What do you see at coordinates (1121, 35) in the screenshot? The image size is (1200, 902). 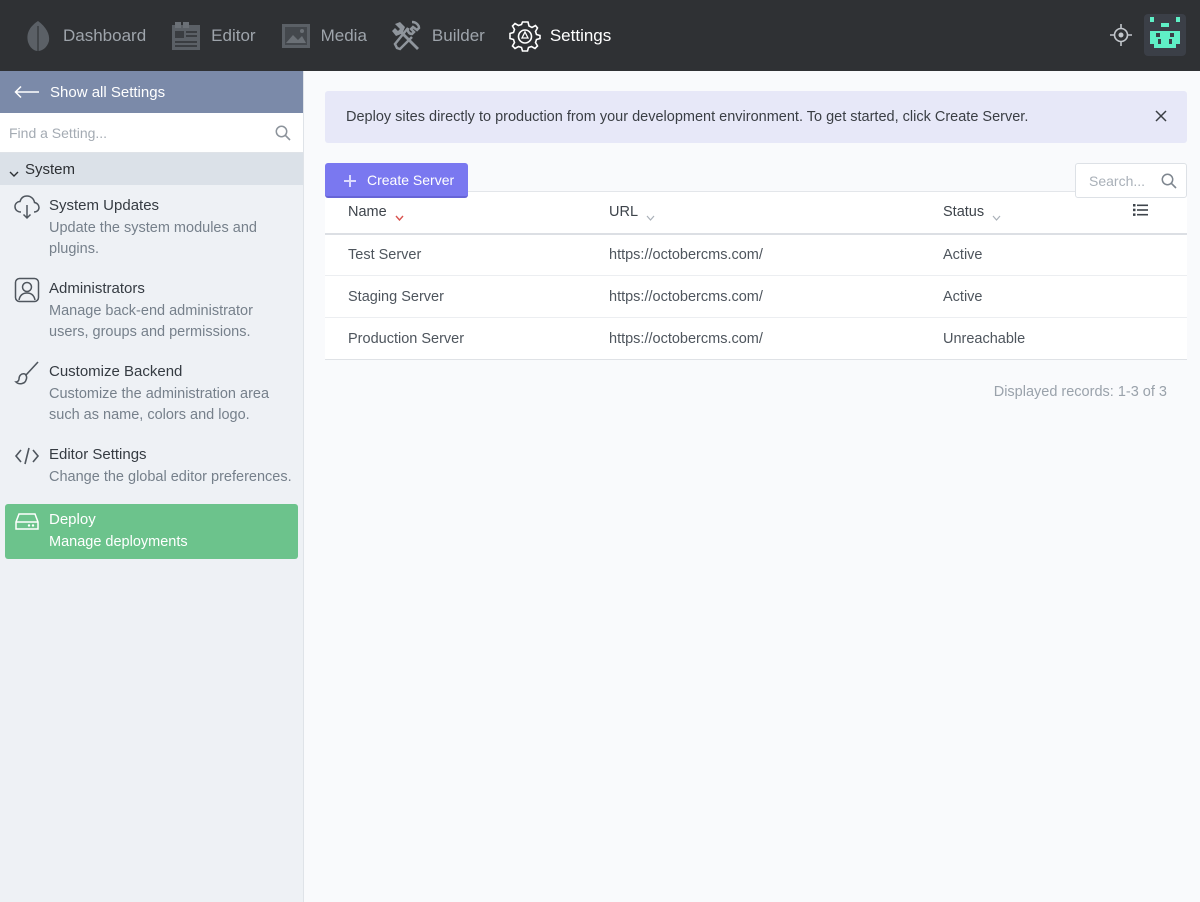 I see `locate-icon` at bounding box center [1121, 35].